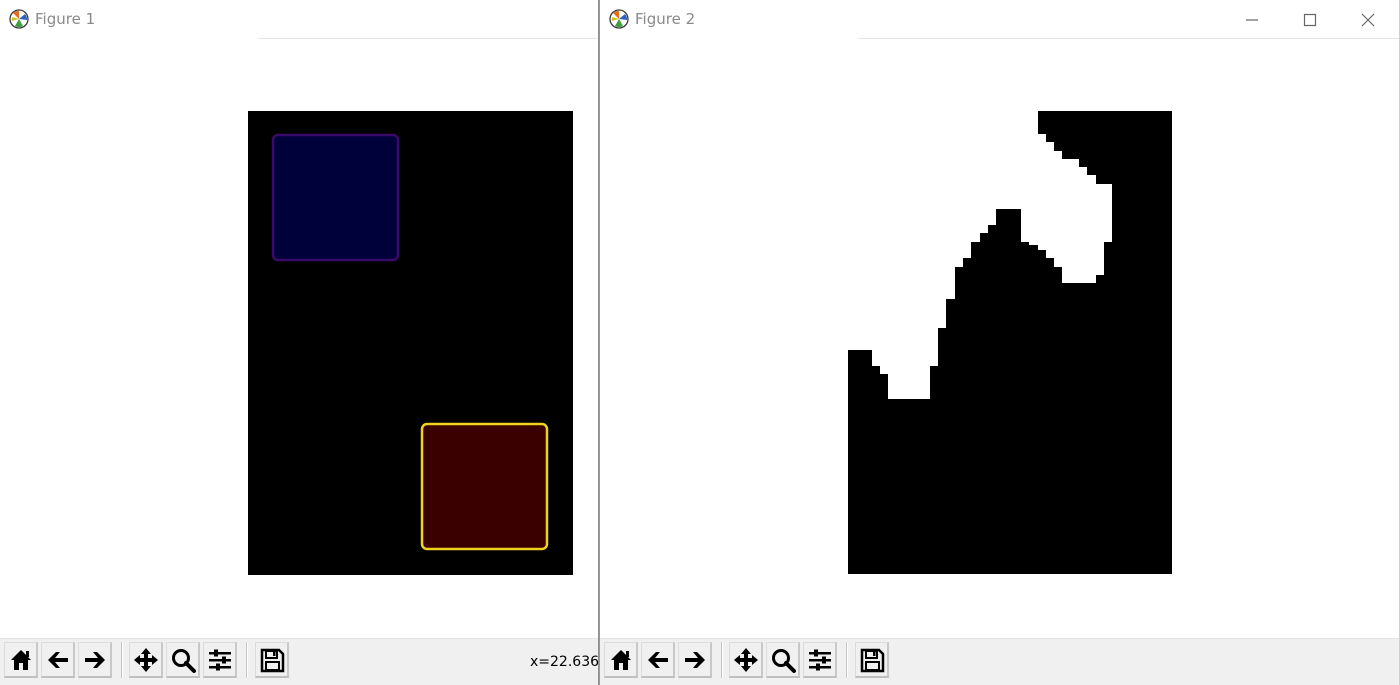 The height and width of the screenshot is (685, 1400). Describe the element at coordinates (335, 197) in the screenshot. I see `blue-square-region` at that location.